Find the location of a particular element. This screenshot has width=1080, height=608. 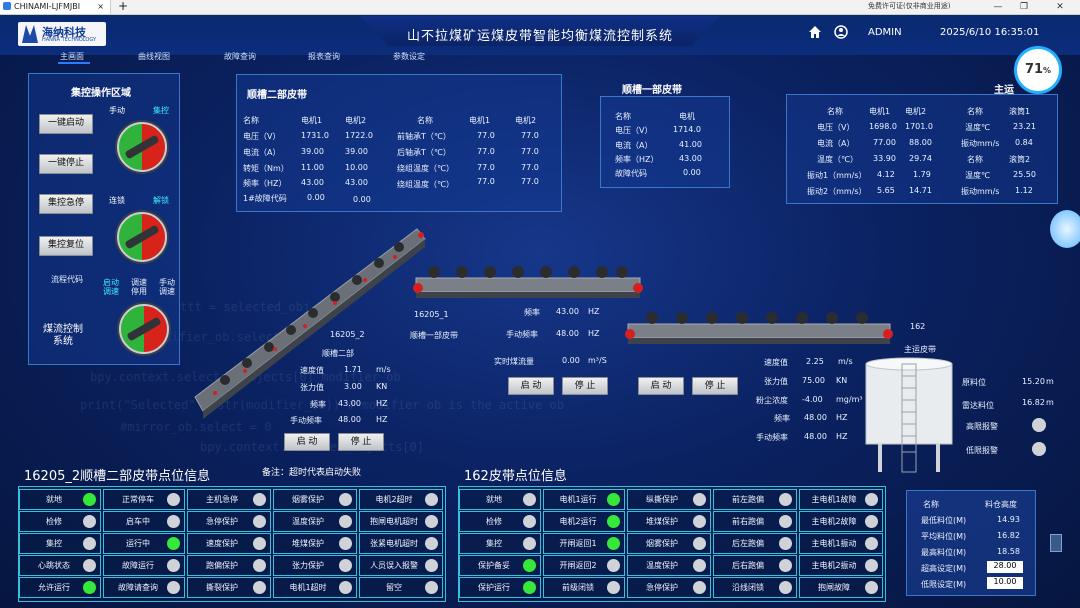

point-cell: 集控 is located at coordinates (60, 543).